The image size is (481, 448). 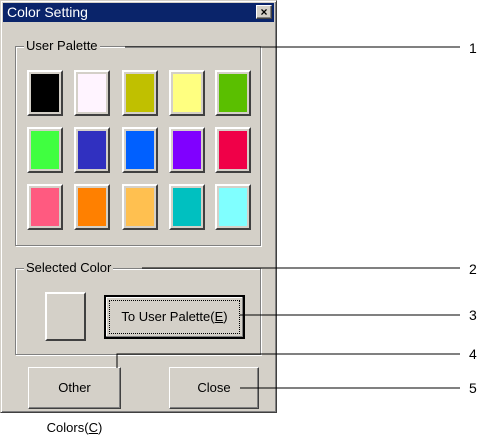 What do you see at coordinates (473, 388) in the screenshot?
I see `callout-number-5: 5` at bounding box center [473, 388].